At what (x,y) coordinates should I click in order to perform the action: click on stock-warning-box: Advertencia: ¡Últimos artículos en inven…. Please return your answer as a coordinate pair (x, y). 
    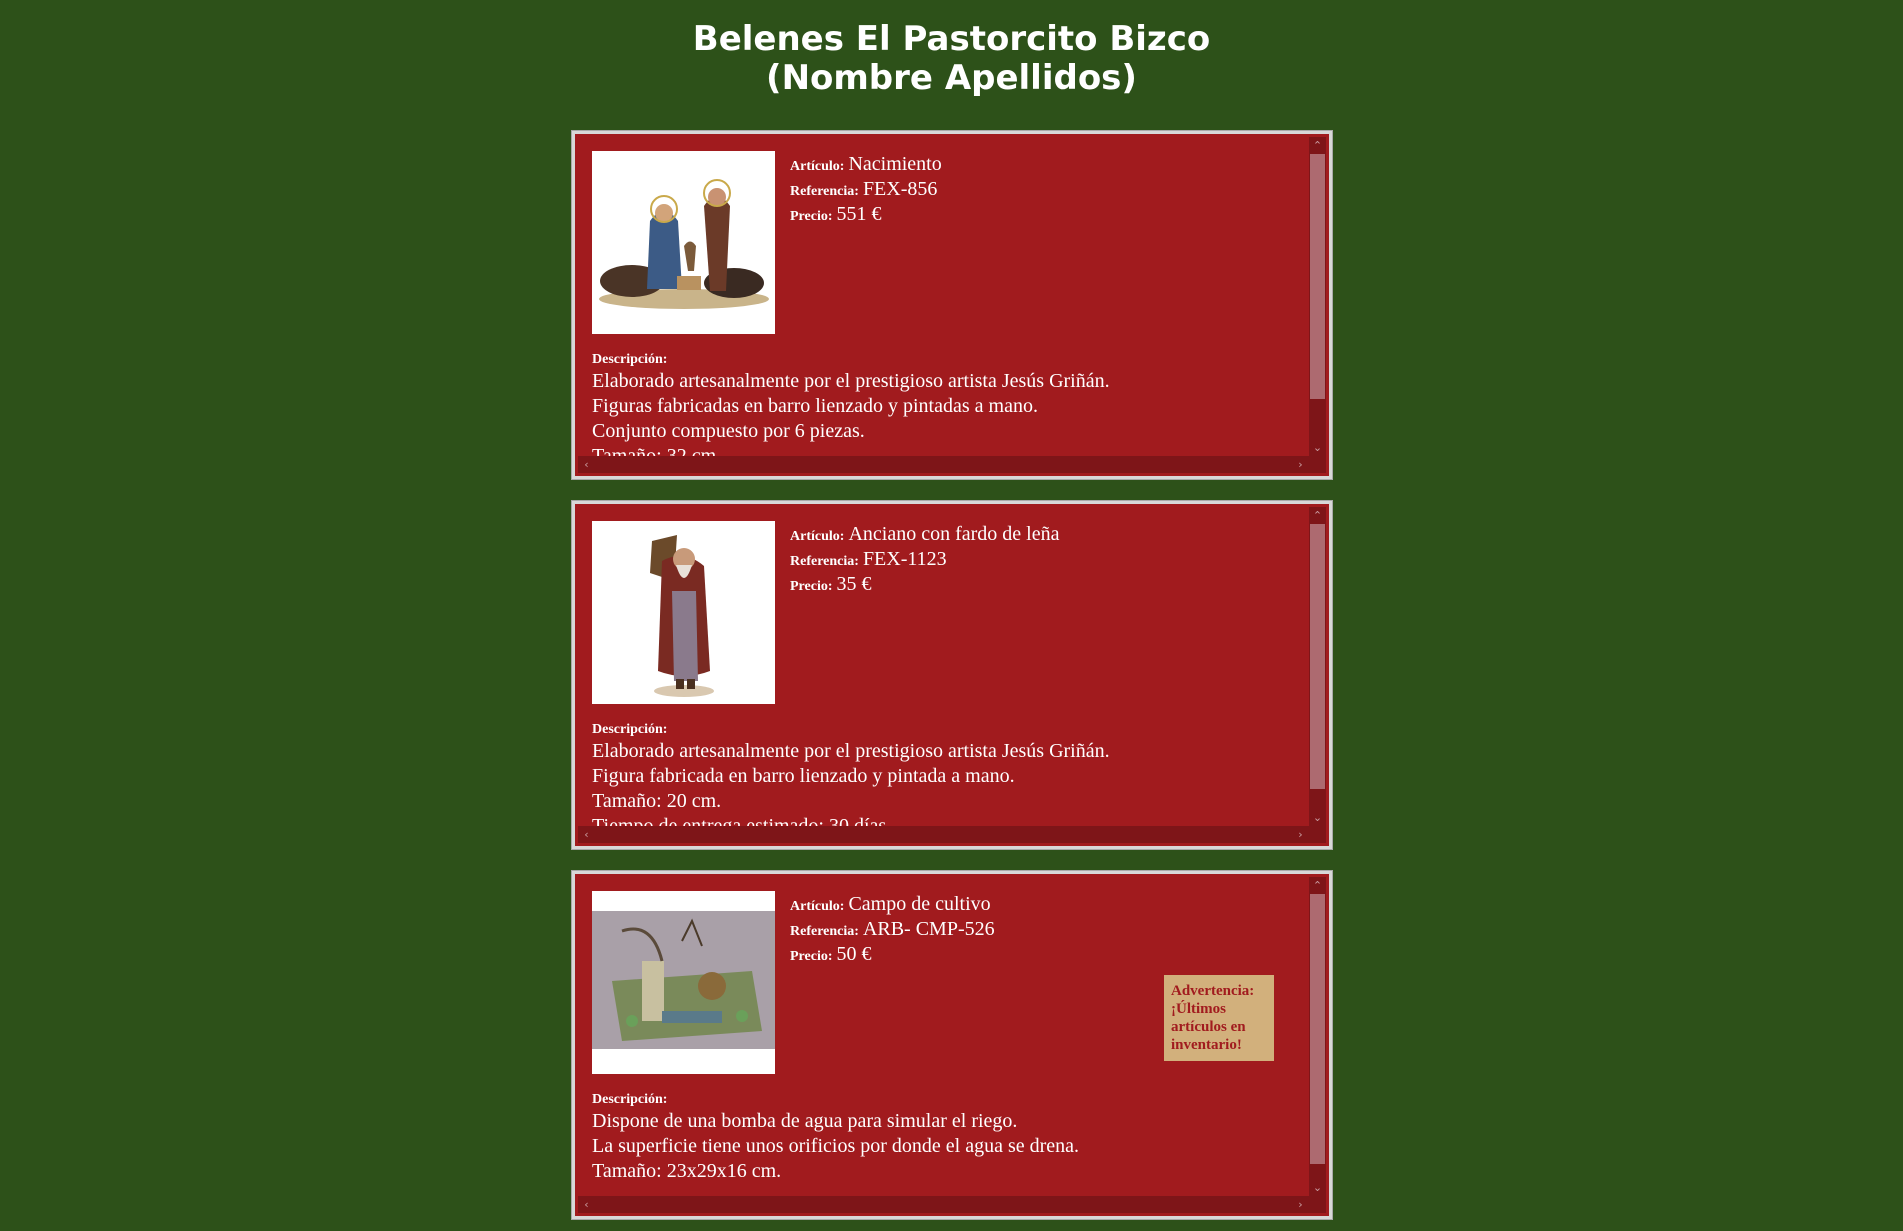
    Looking at the image, I should click on (1219, 1018).